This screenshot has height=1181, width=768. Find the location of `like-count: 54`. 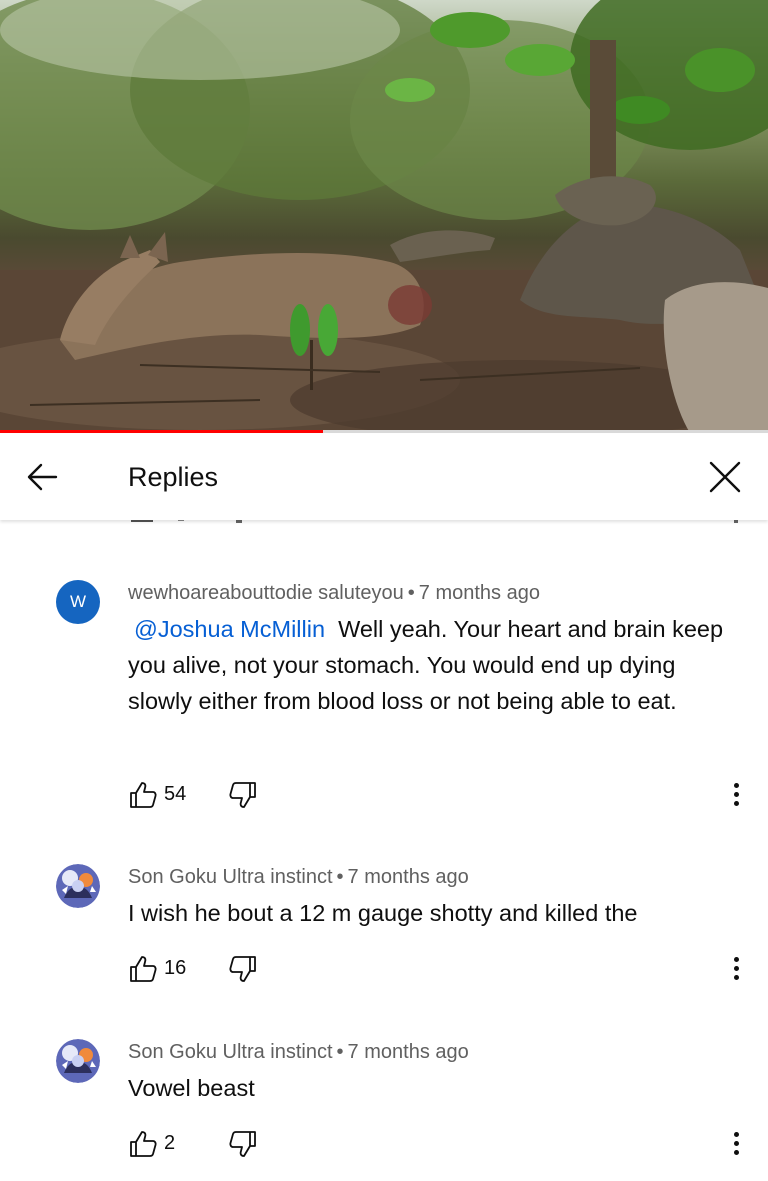

like-count: 54 is located at coordinates (175, 794).